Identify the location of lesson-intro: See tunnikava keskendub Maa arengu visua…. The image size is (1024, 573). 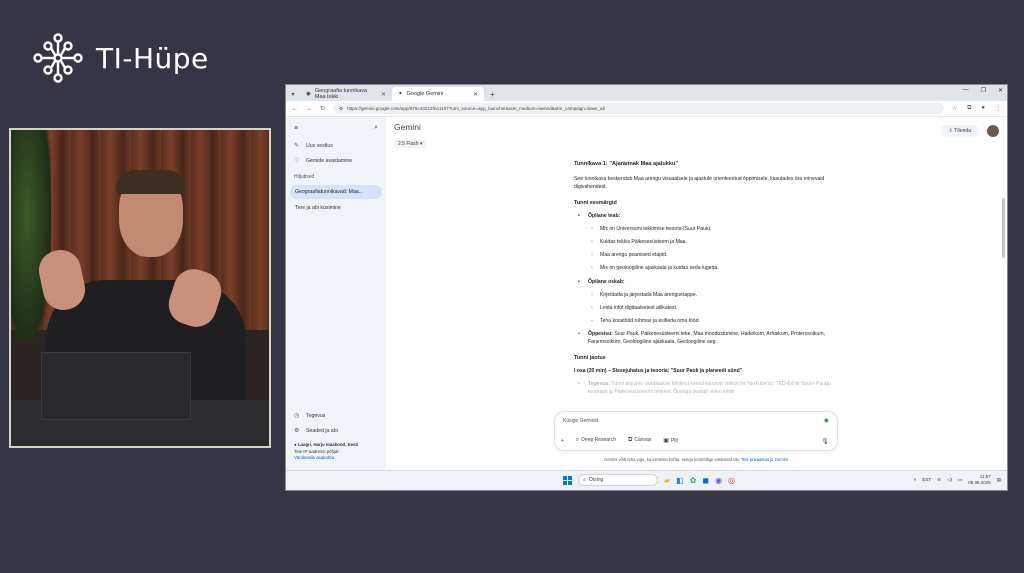
(699, 183).